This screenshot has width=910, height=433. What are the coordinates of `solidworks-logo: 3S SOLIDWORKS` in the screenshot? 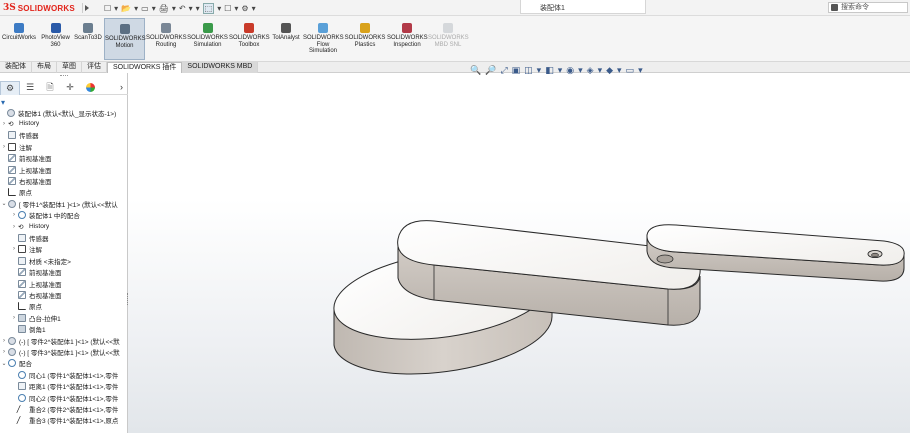 It's located at (39, 8).